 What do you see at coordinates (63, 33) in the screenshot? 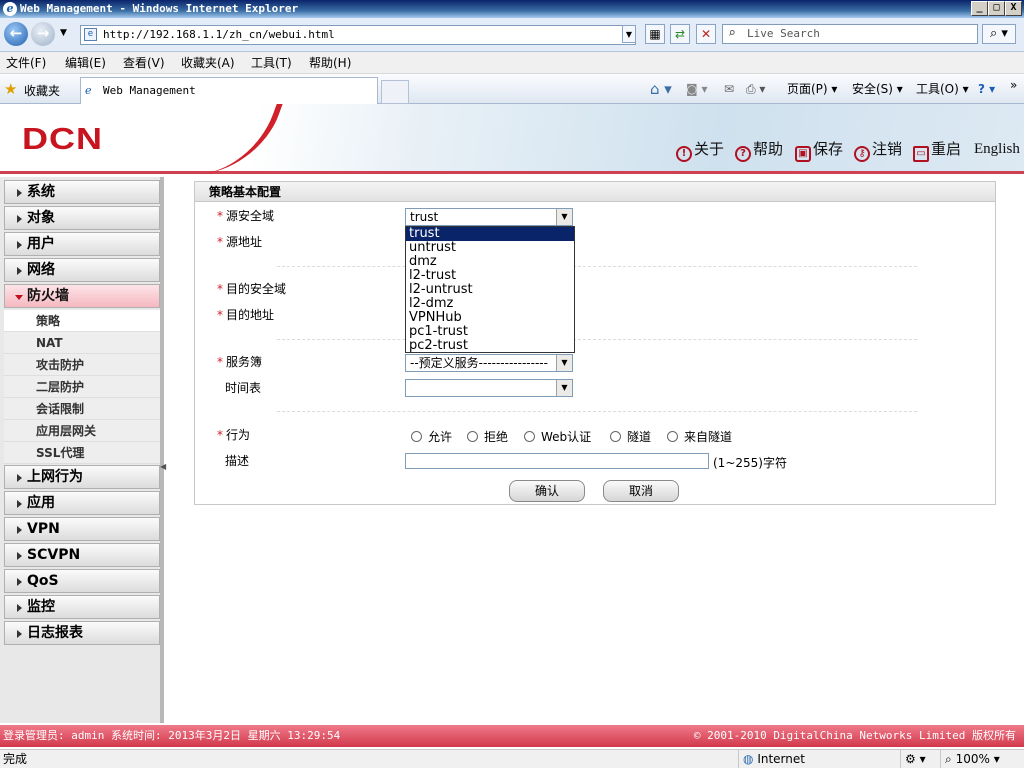
I see `history-dropdown-icon: ▼` at bounding box center [63, 33].